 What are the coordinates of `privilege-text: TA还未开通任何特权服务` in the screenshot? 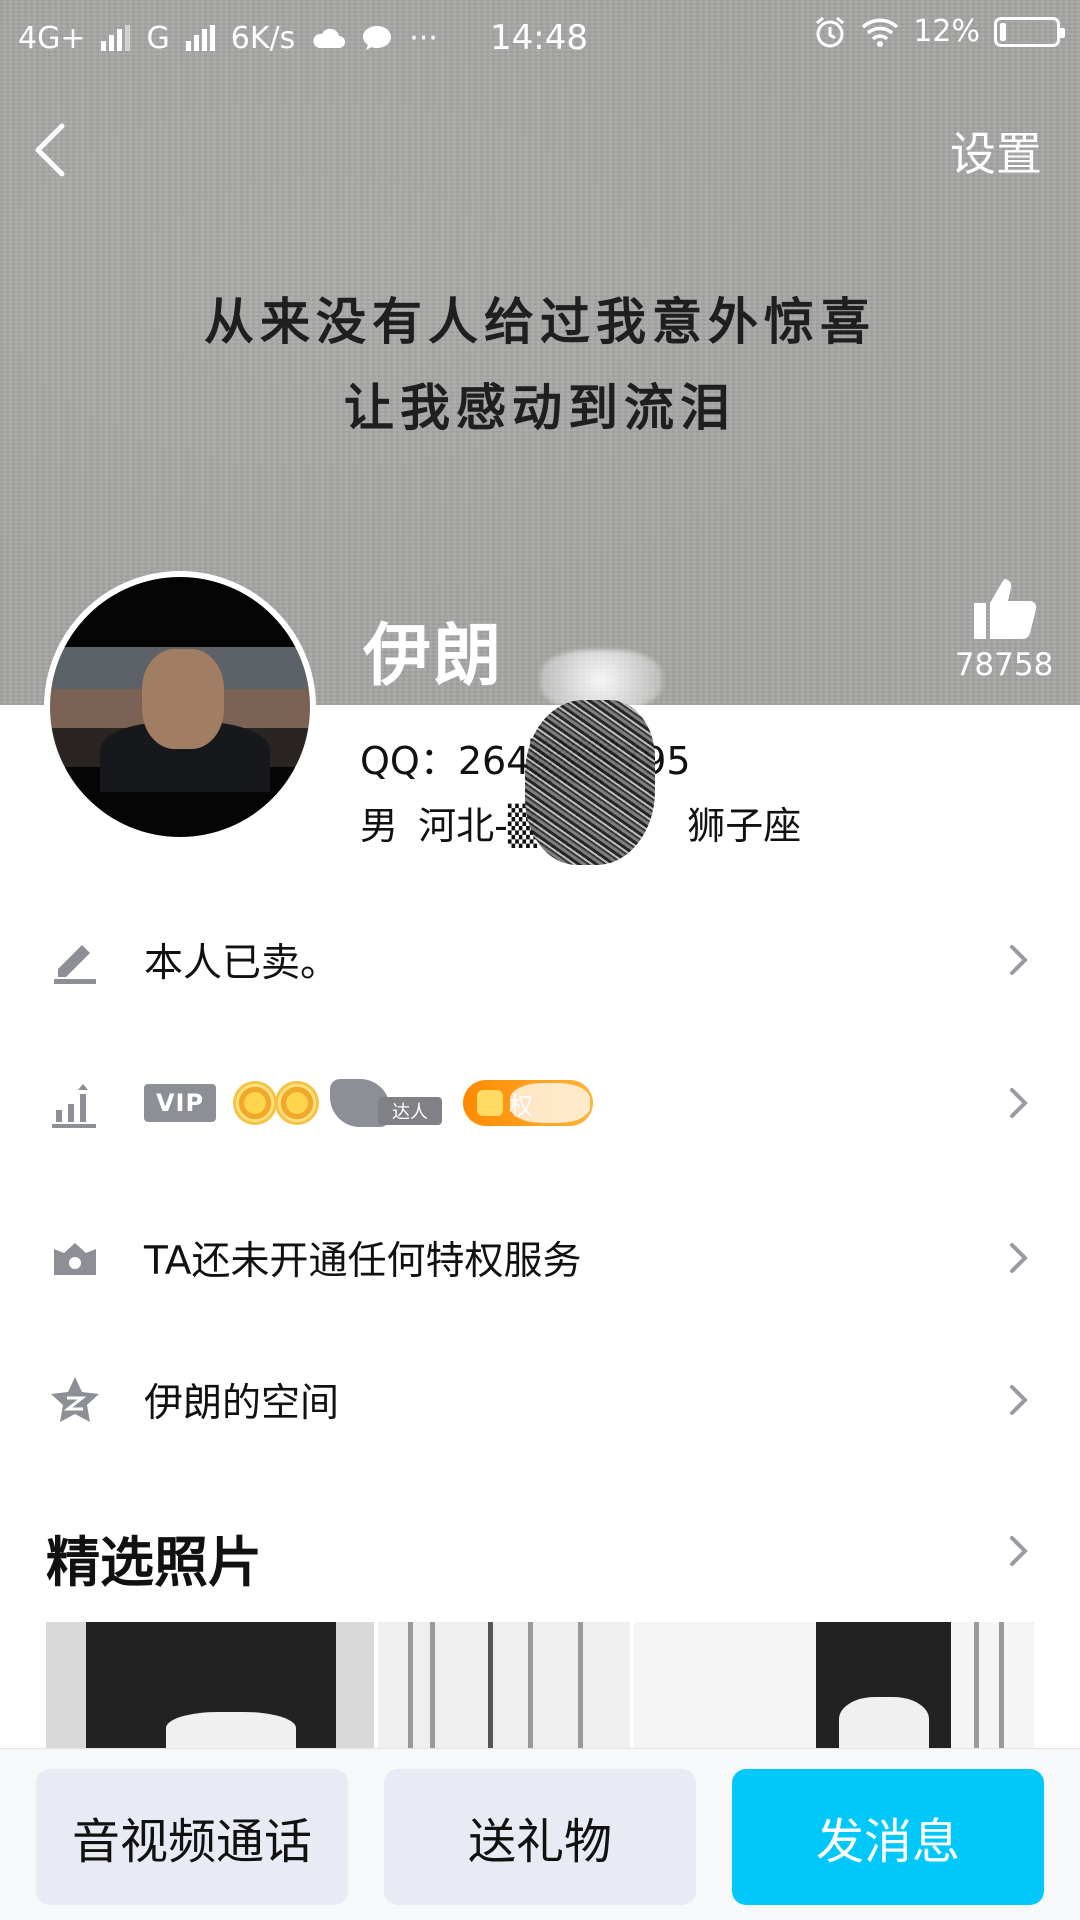 It's located at (363, 1261).